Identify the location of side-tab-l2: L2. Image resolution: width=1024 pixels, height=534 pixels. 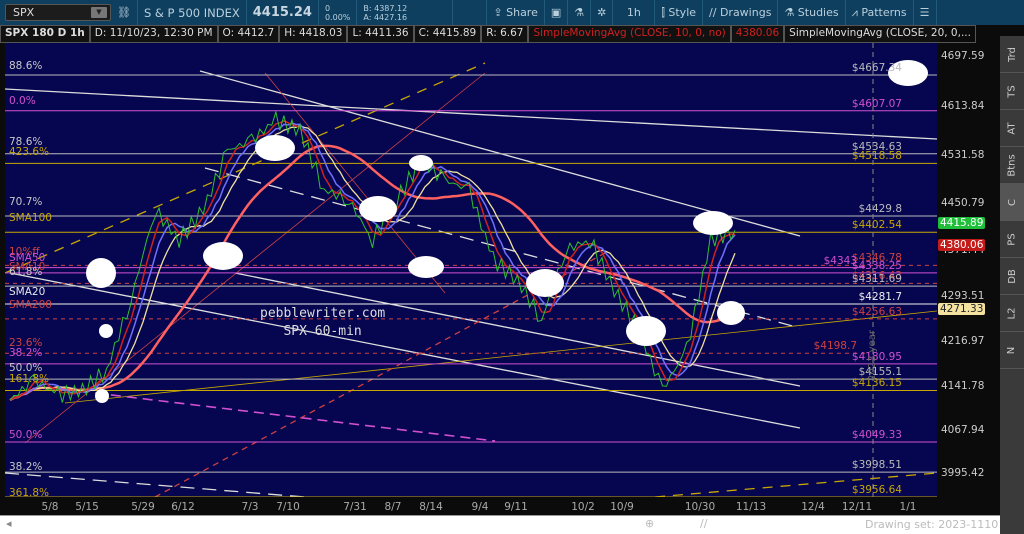
(1012, 313).